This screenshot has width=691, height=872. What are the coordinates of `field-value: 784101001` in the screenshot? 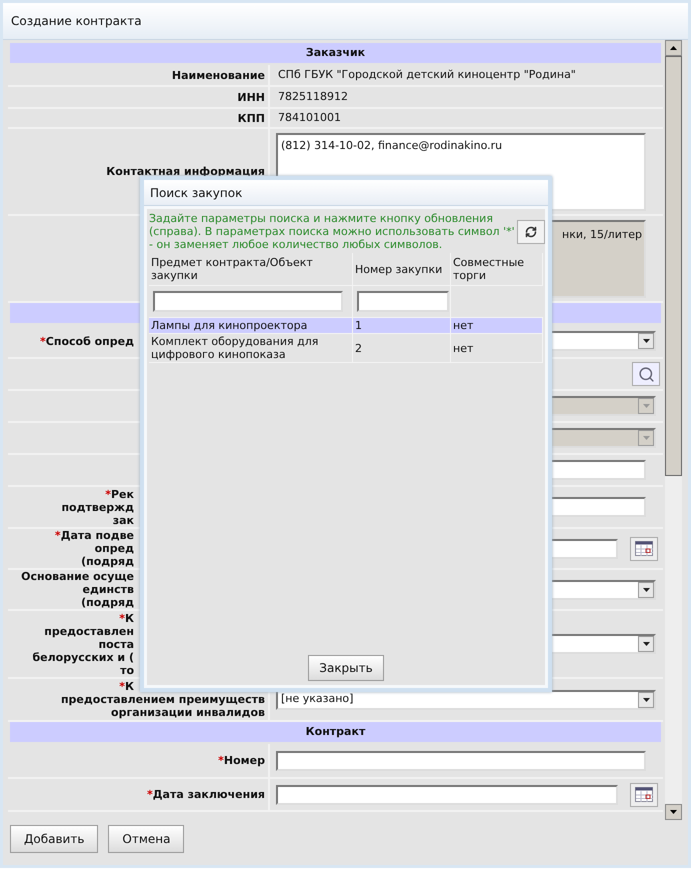 It's located at (309, 118).